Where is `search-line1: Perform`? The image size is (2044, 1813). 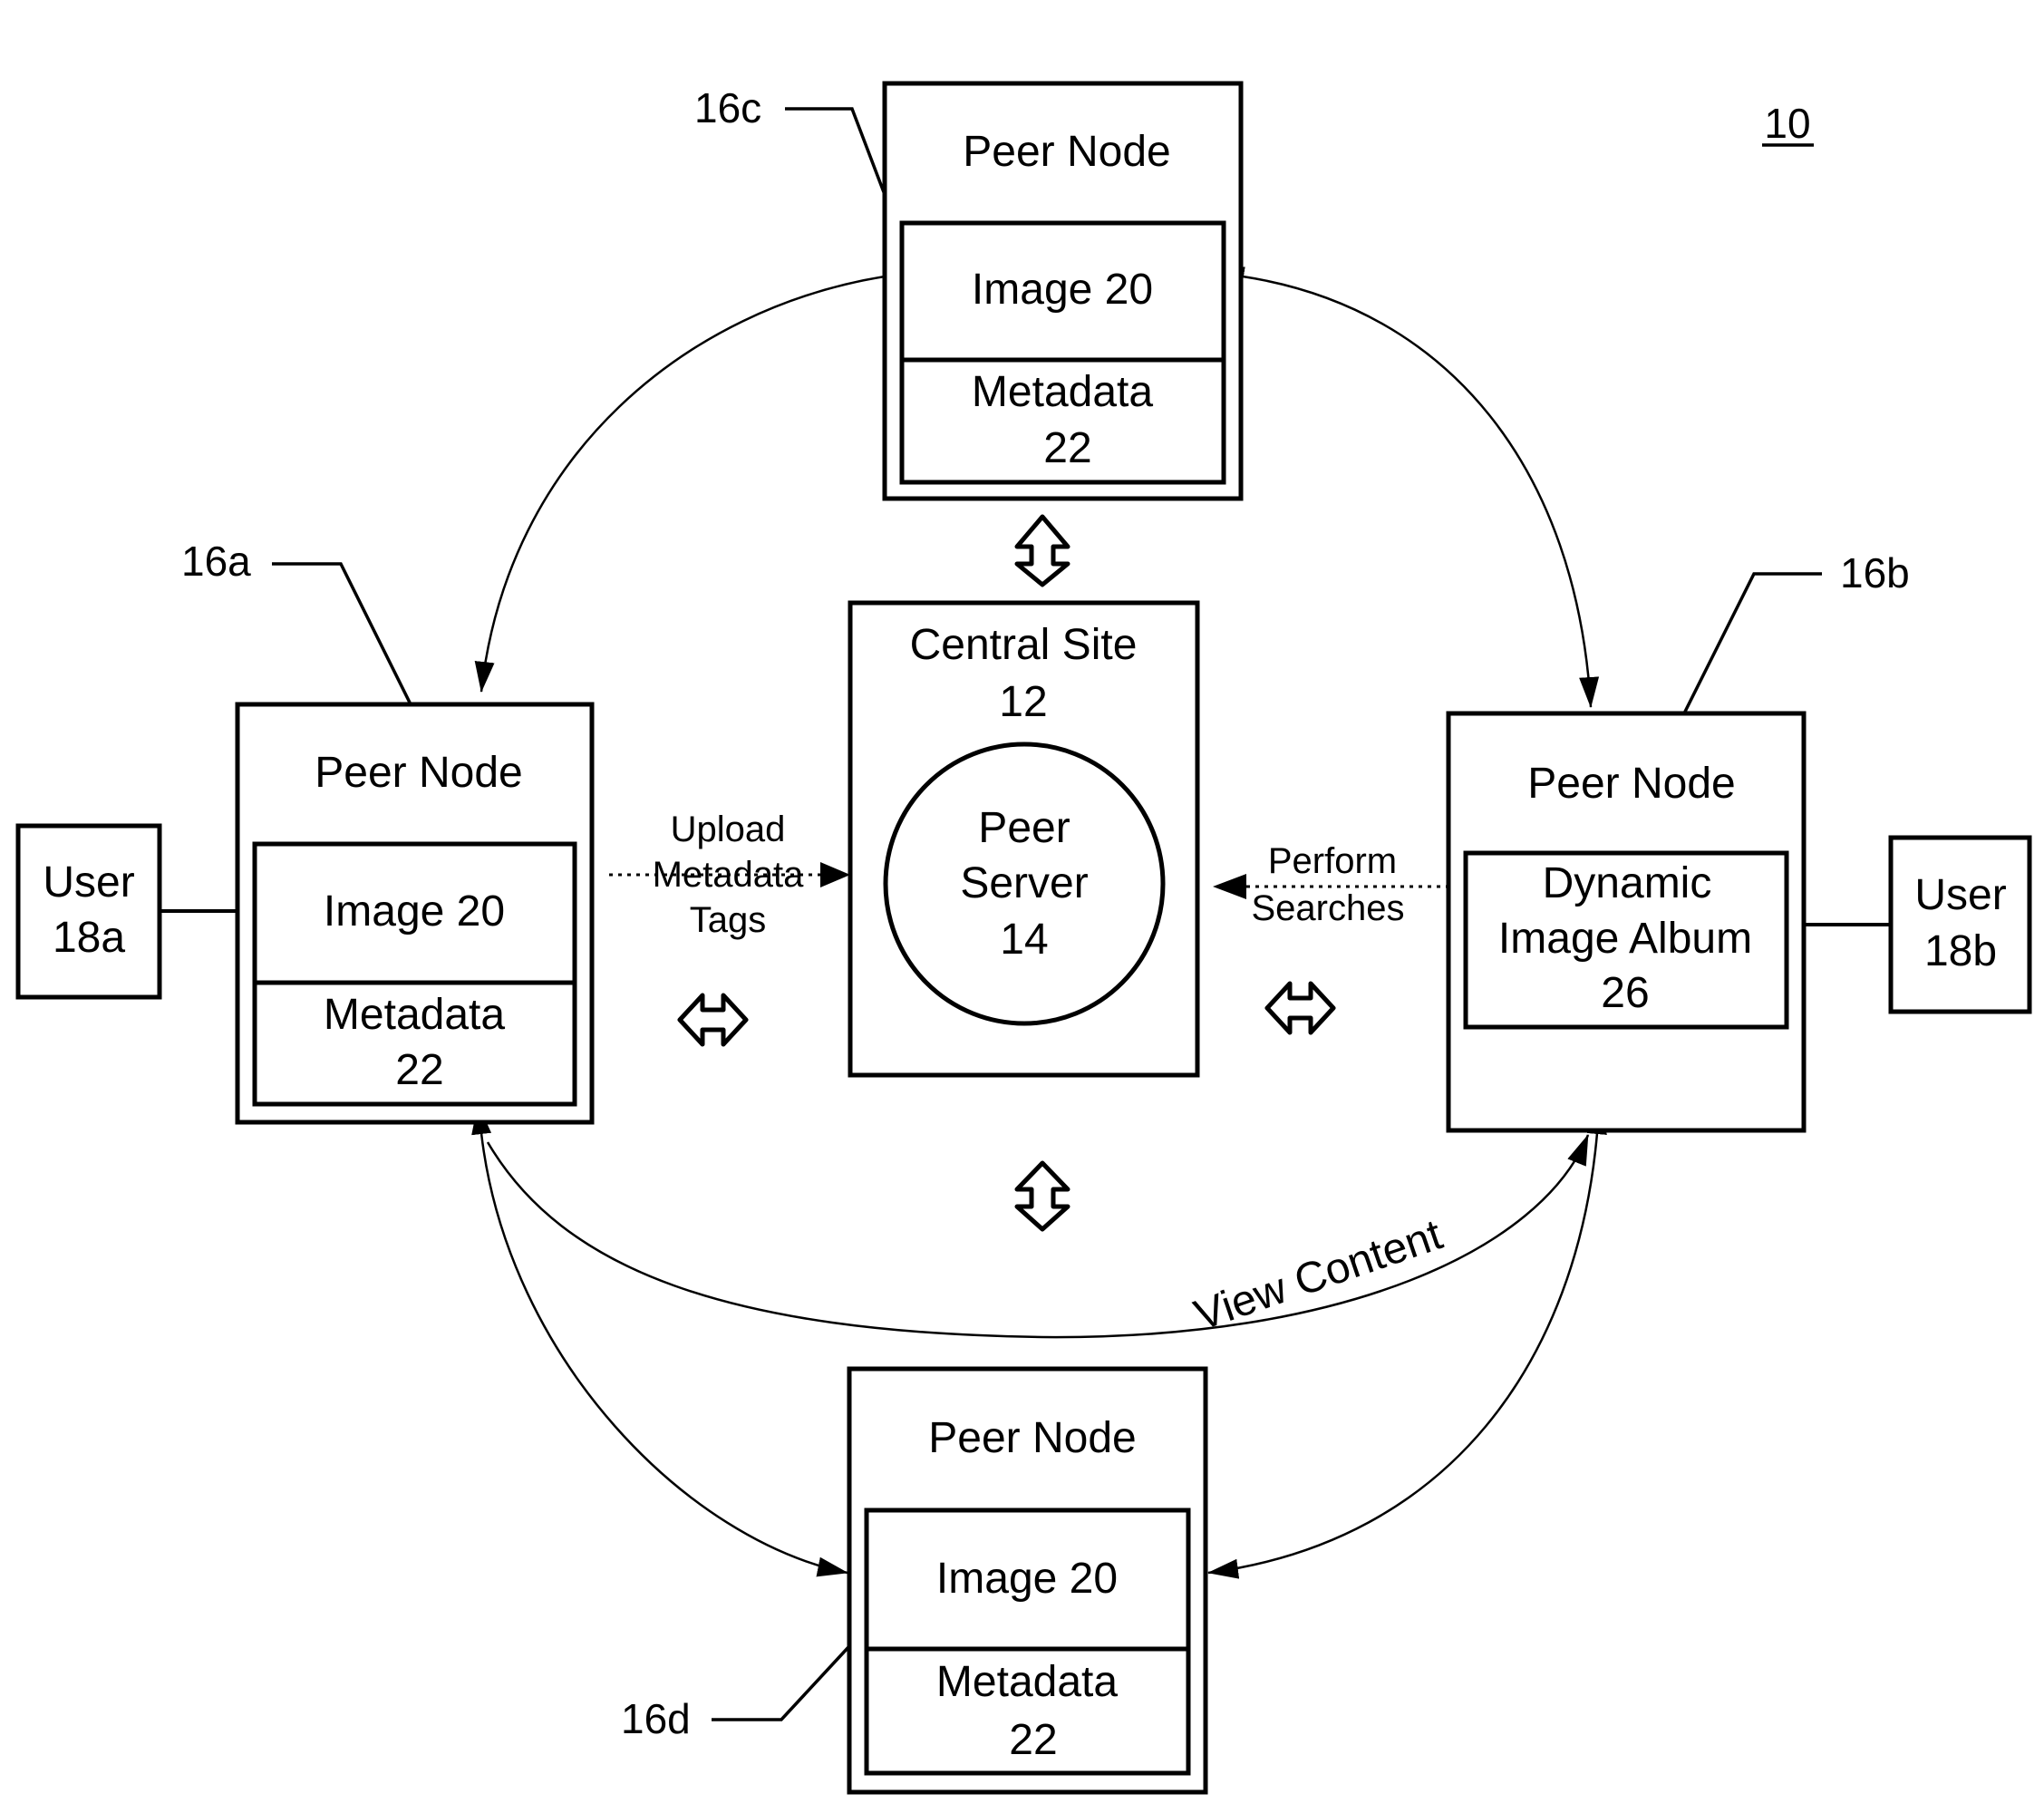
search-line1: Perform is located at coordinates (1332, 861).